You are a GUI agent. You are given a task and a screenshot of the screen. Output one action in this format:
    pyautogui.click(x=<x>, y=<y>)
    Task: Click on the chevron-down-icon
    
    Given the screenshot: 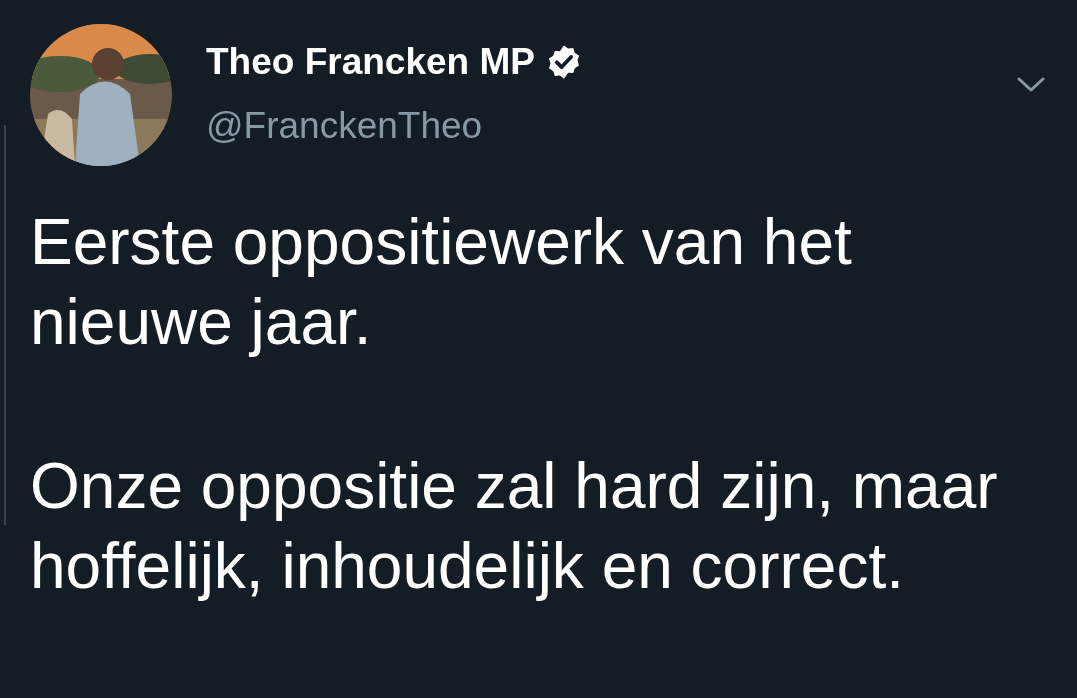 What is the action you would take?
    pyautogui.click(x=1031, y=85)
    